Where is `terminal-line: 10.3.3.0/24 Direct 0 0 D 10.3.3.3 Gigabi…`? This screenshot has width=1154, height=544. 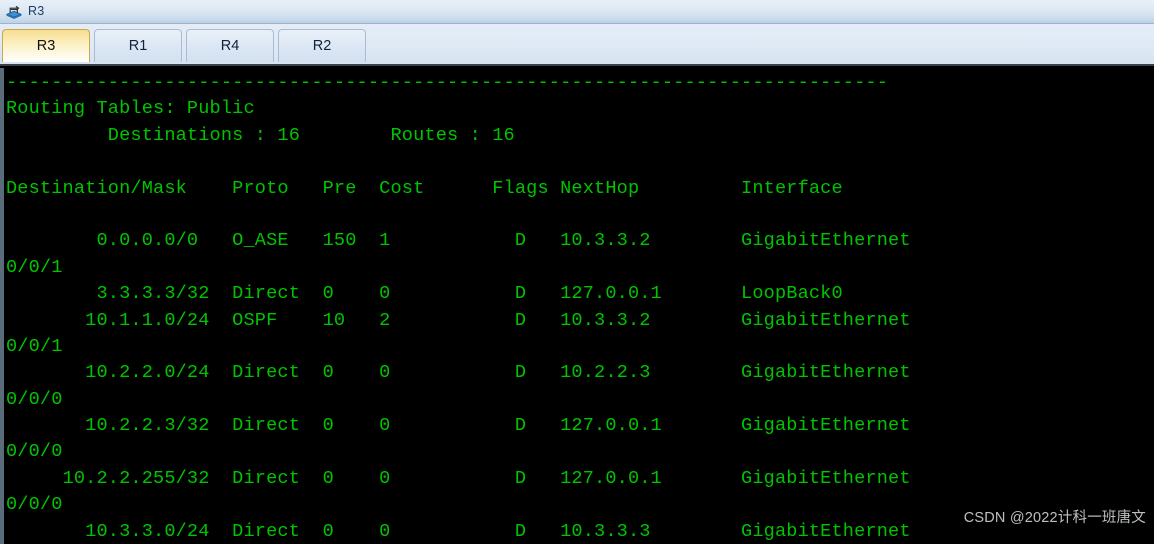
terminal-line: 10.3.3.0/24 Direct 0 0 D 10.3.3.3 Gigabi… is located at coordinates (458, 531).